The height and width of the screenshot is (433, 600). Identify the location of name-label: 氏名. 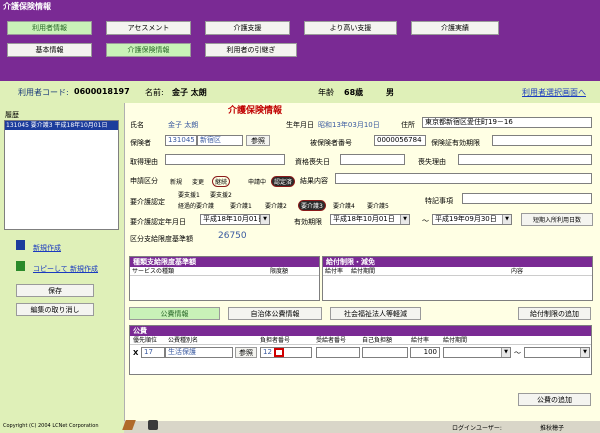
(137, 125).